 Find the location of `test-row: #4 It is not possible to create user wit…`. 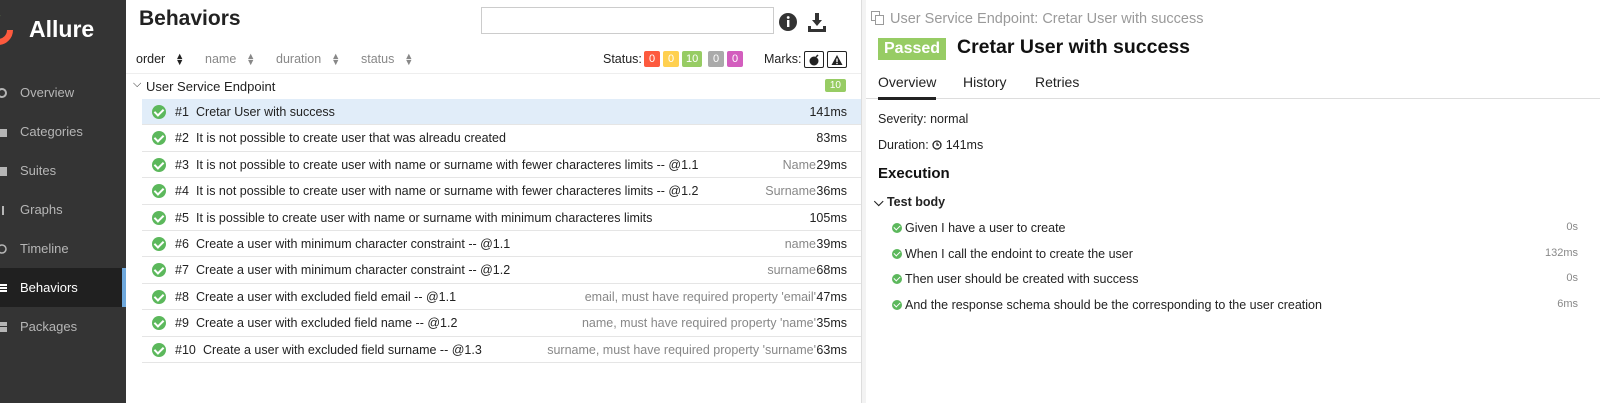

test-row: #4 It is not possible to create user wit… is located at coordinates (501, 191).